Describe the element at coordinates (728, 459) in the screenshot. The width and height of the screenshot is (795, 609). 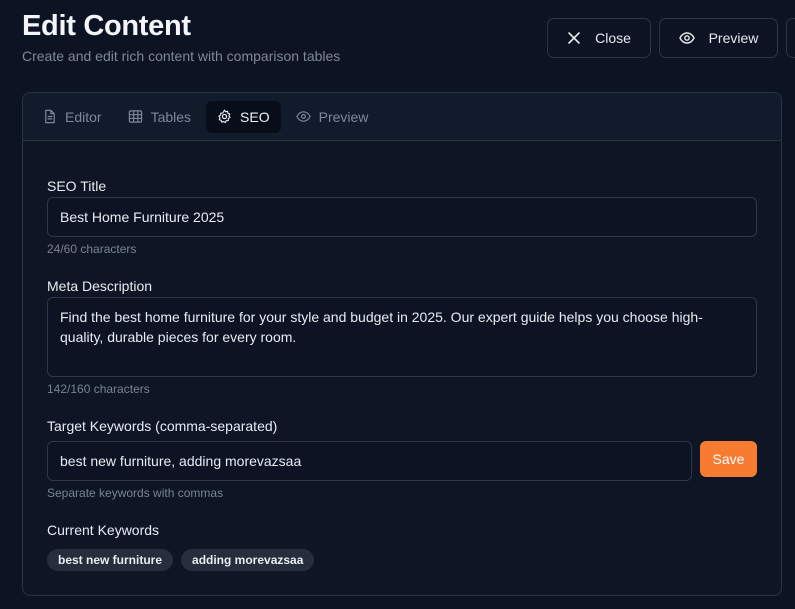
I see `save-keywords-button: Save` at that location.